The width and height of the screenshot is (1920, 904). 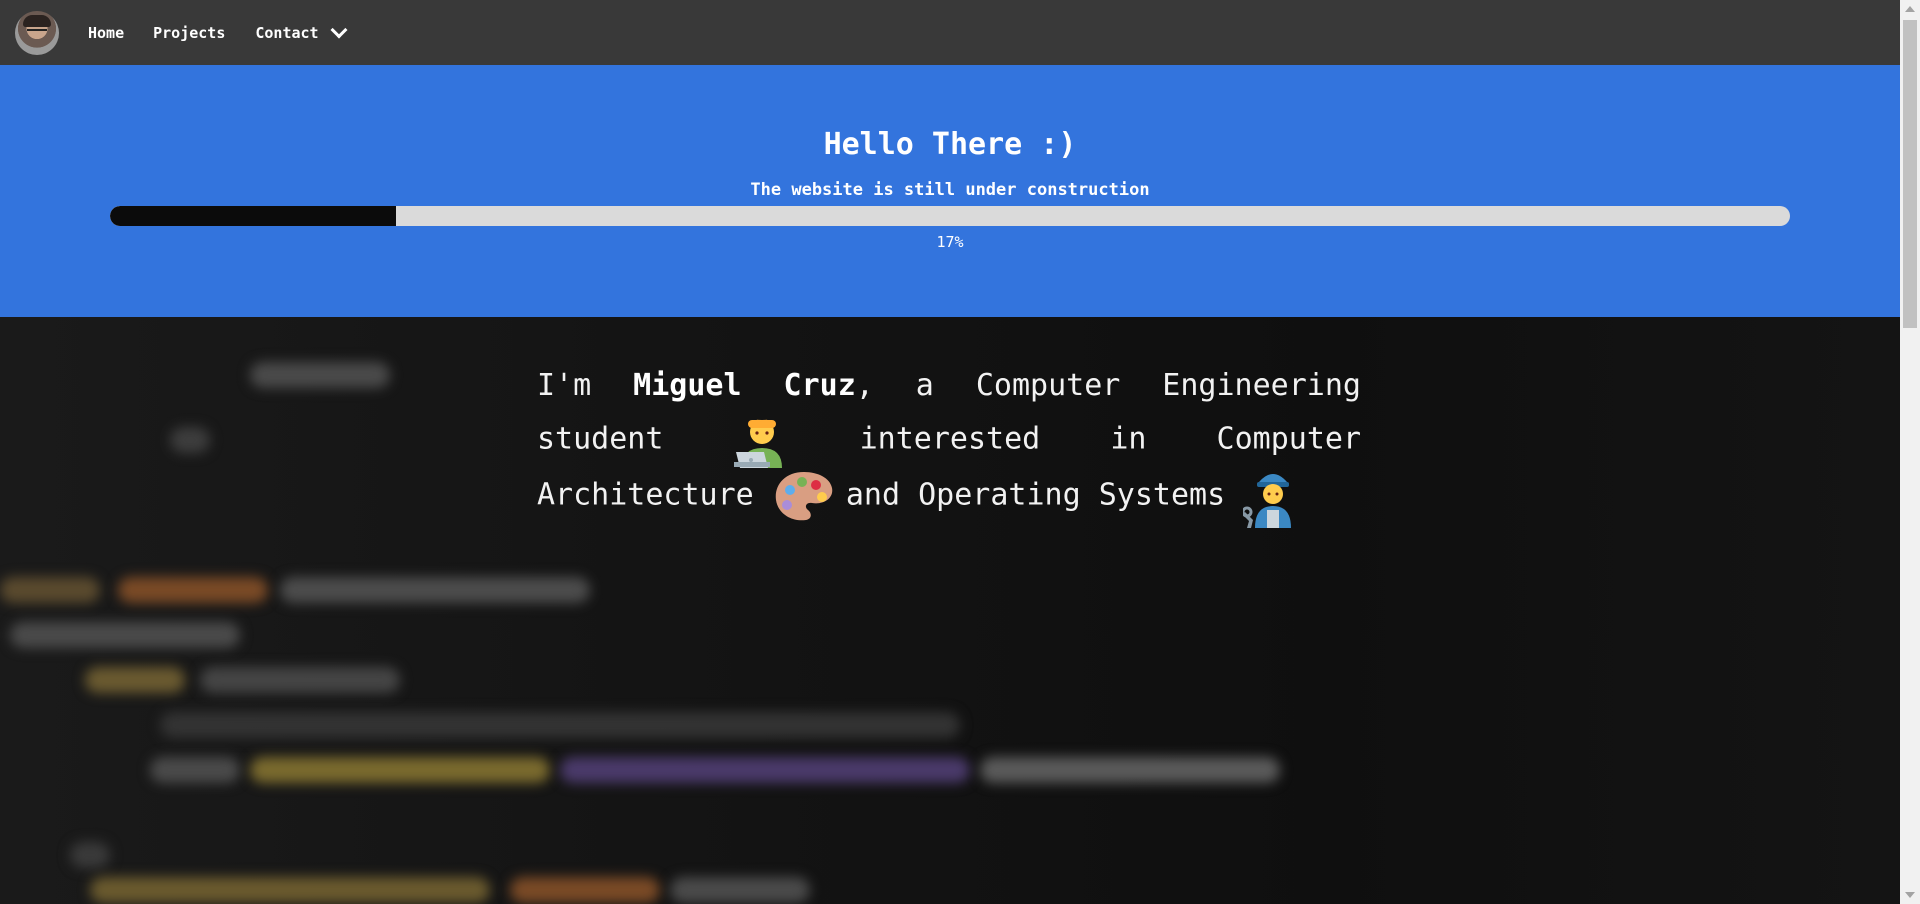 I want to click on nav-contact-dropdown: Contact, so click(x=301, y=31).